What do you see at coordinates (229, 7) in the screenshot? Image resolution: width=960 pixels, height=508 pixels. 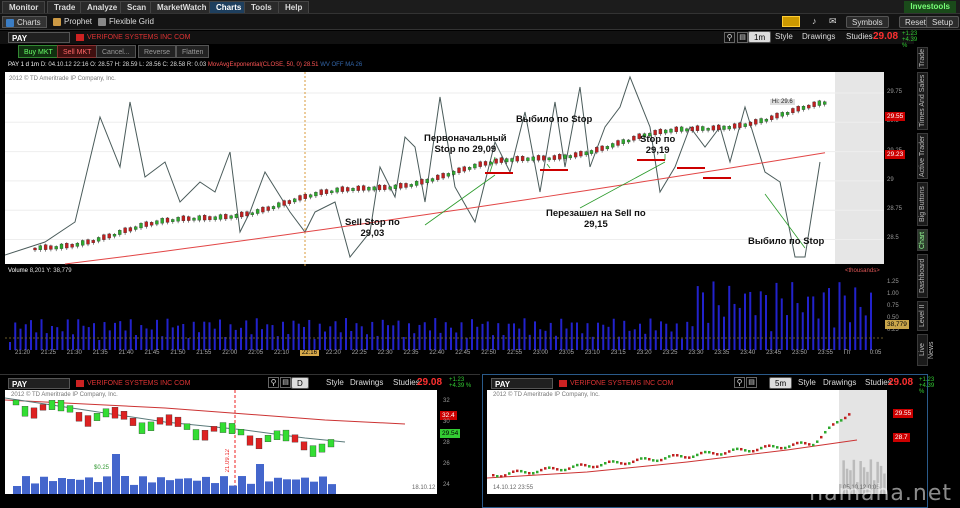 I see `nav-tab-charts: Charts` at bounding box center [229, 7].